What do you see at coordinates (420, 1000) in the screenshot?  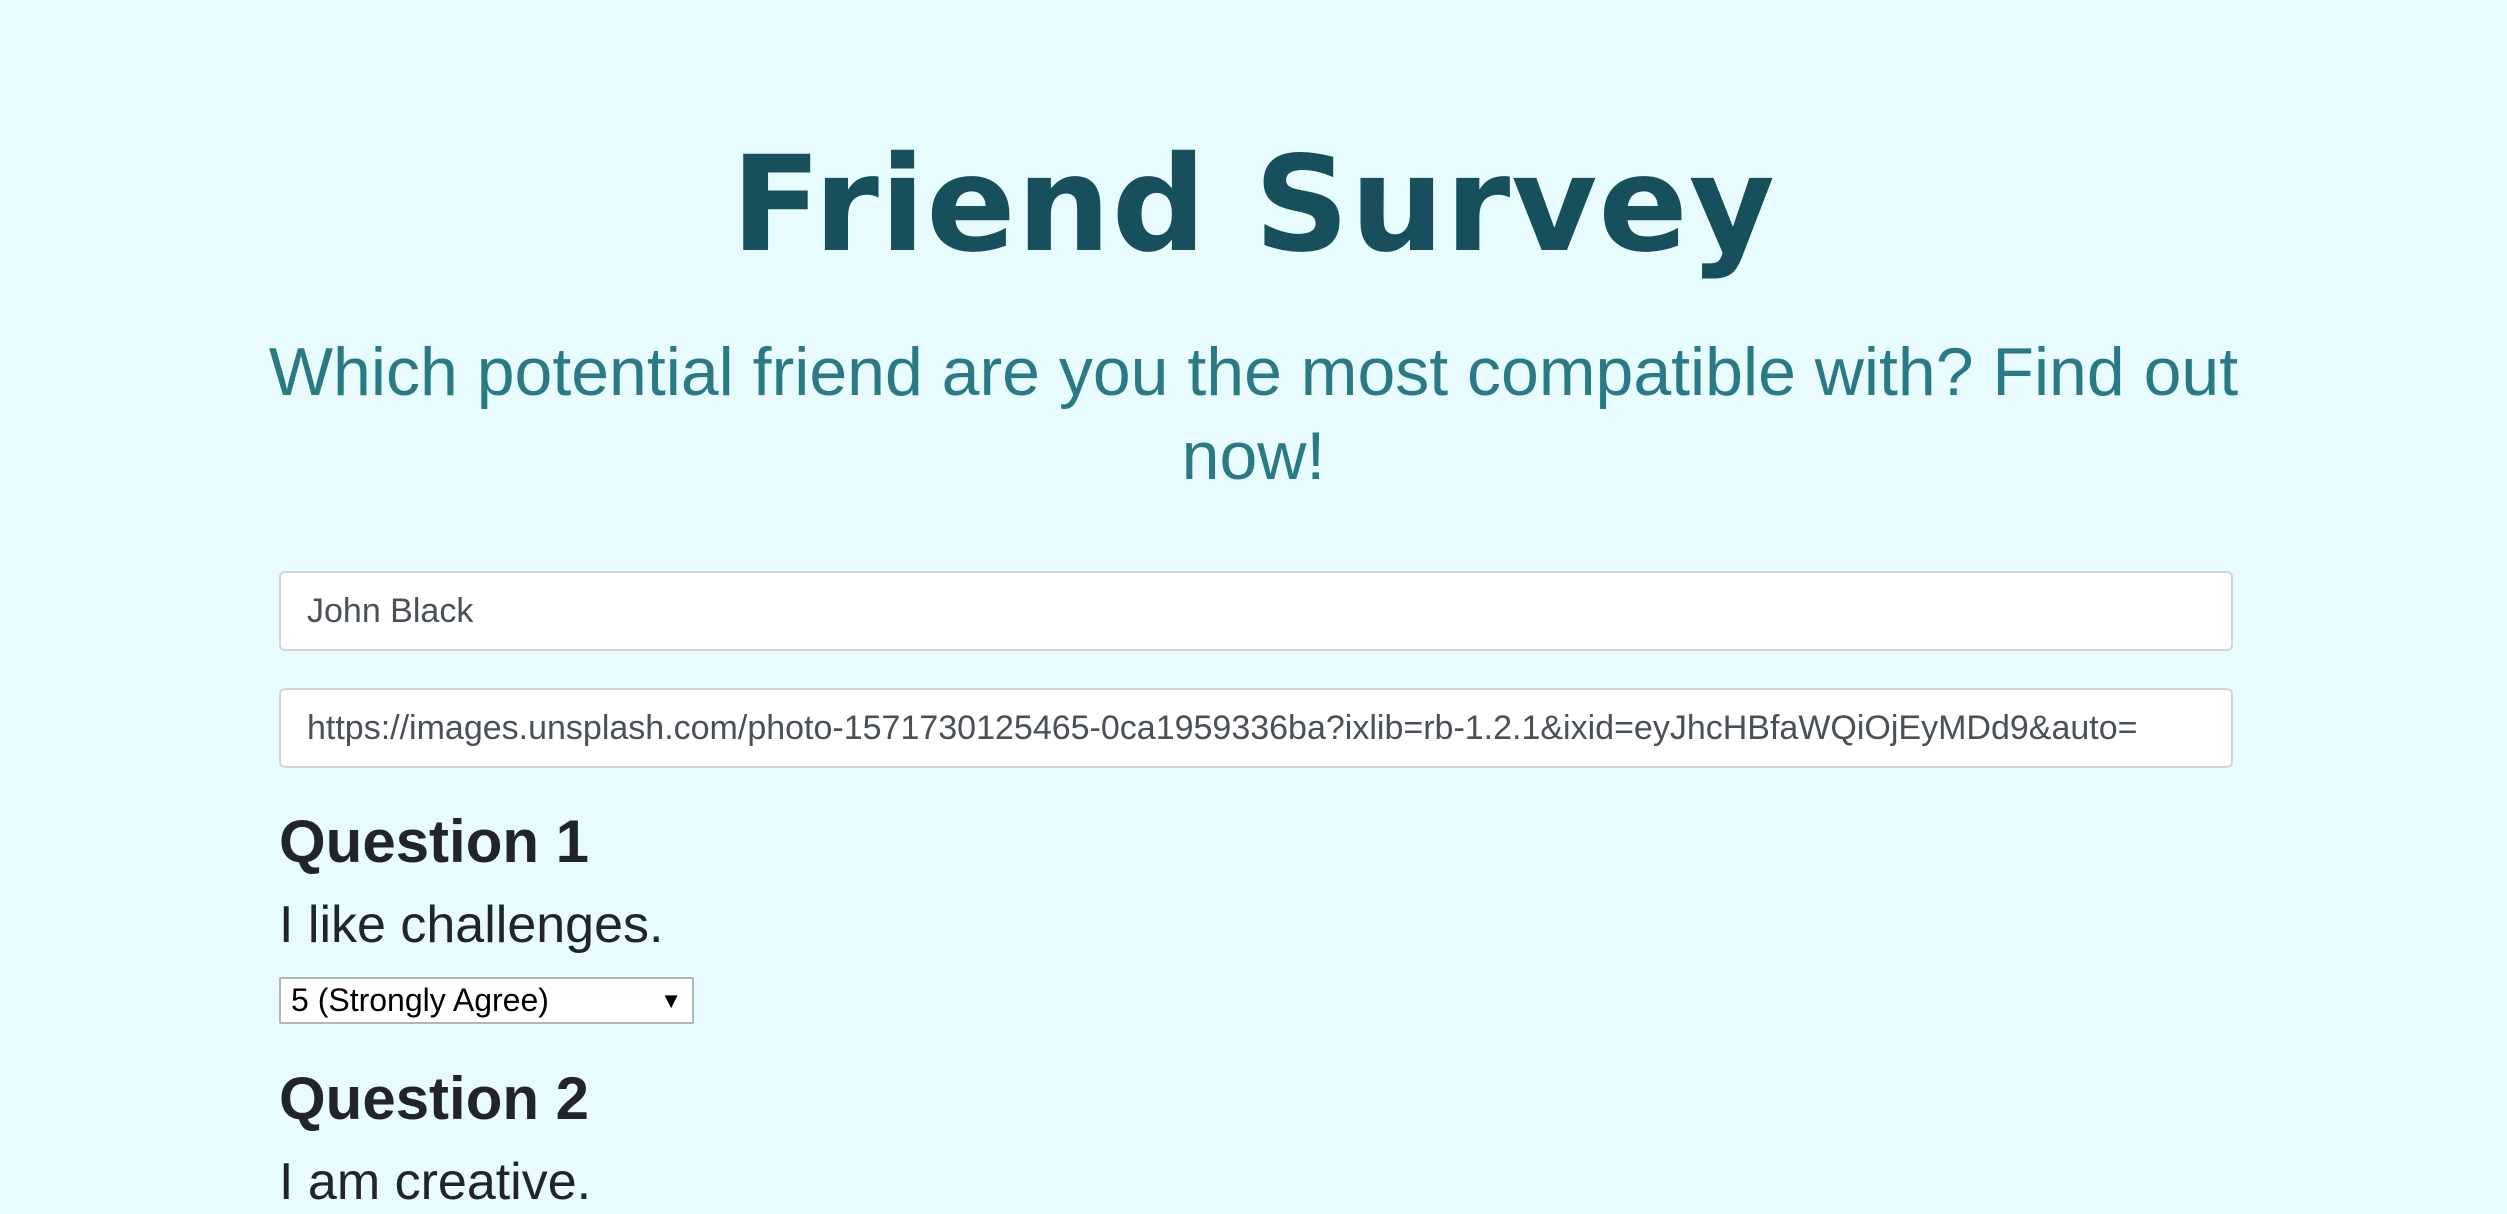 I see `question-1-selected-value: 5 (Strongly Agree)` at bounding box center [420, 1000].